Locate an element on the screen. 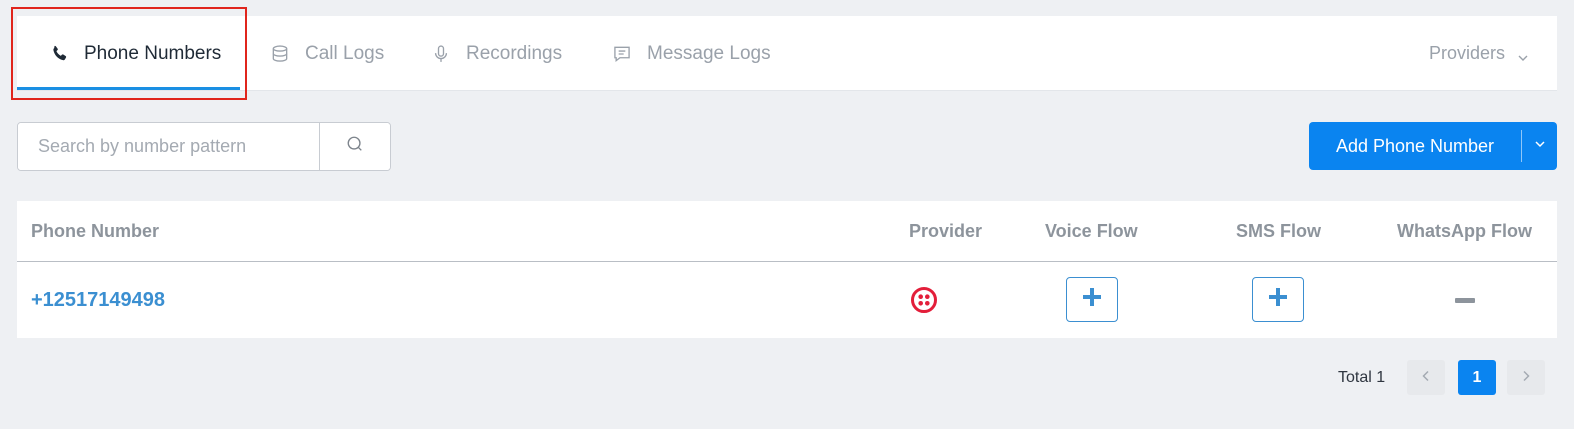 The height and width of the screenshot is (429, 1574). tab-label: Recordings is located at coordinates (514, 53).